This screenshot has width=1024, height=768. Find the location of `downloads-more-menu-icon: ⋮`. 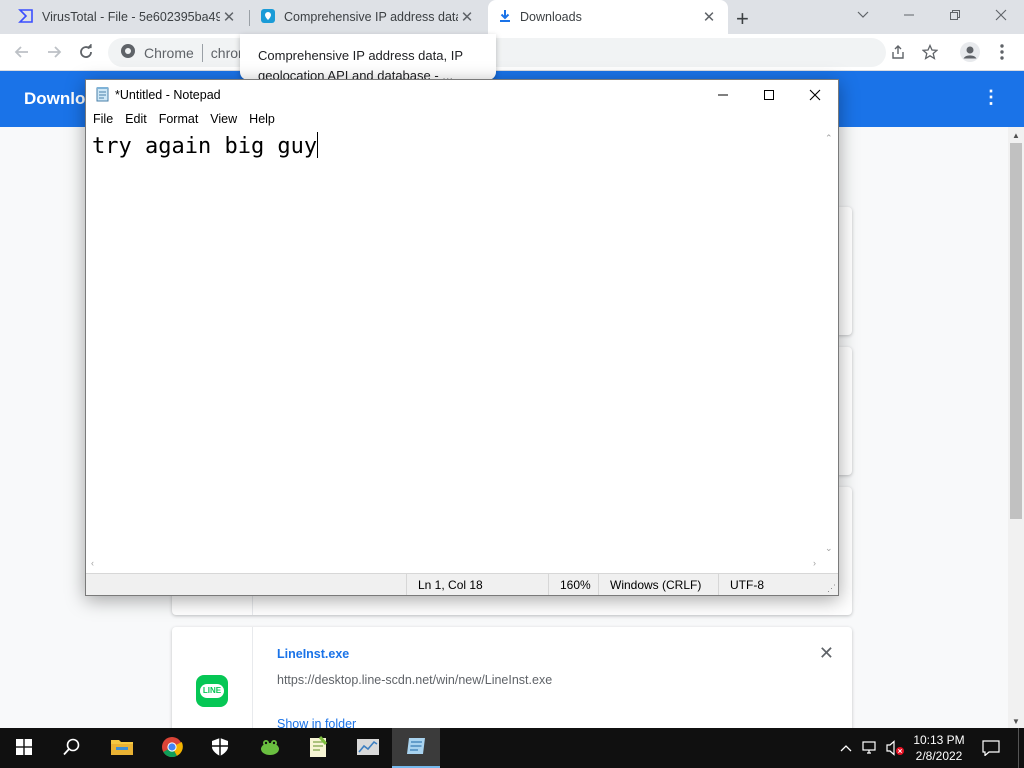

downloads-more-menu-icon: ⋮ is located at coordinates (991, 97).